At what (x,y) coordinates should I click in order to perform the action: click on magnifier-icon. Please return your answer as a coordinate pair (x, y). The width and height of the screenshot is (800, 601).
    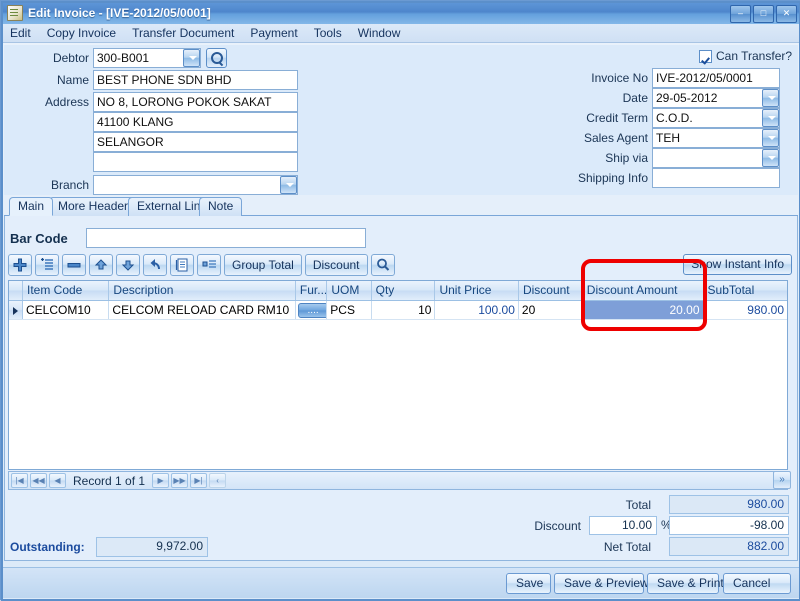
    Looking at the image, I should click on (383, 265).